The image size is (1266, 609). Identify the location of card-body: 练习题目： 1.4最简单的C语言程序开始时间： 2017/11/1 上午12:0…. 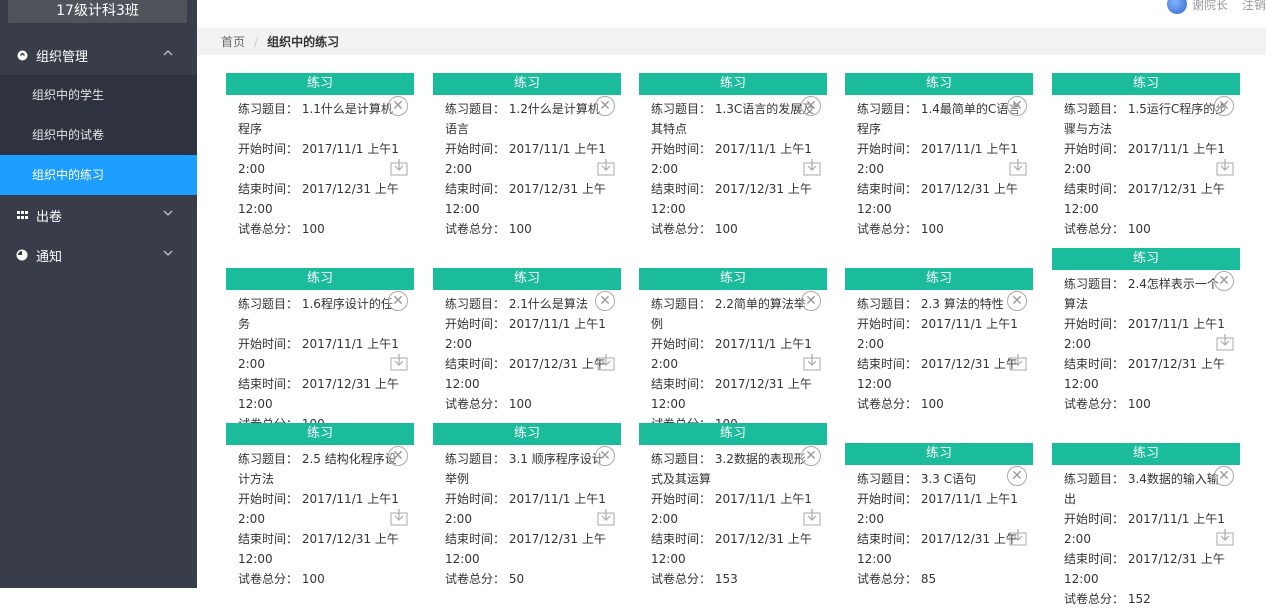
(939, 167).